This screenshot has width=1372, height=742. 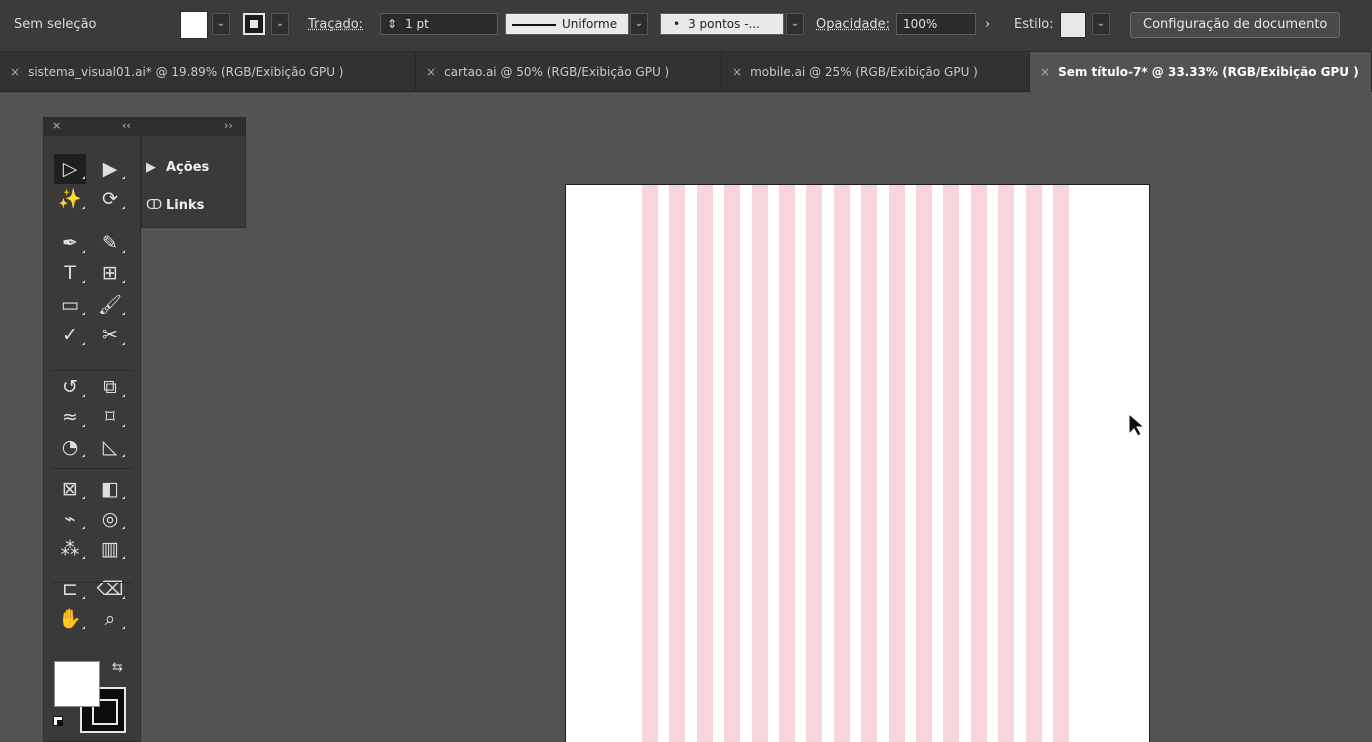 What do you see at coordinates (70, 305) in the screenshot?
I see `rectangle-tool: ▭` at bounding box center [70, 305].